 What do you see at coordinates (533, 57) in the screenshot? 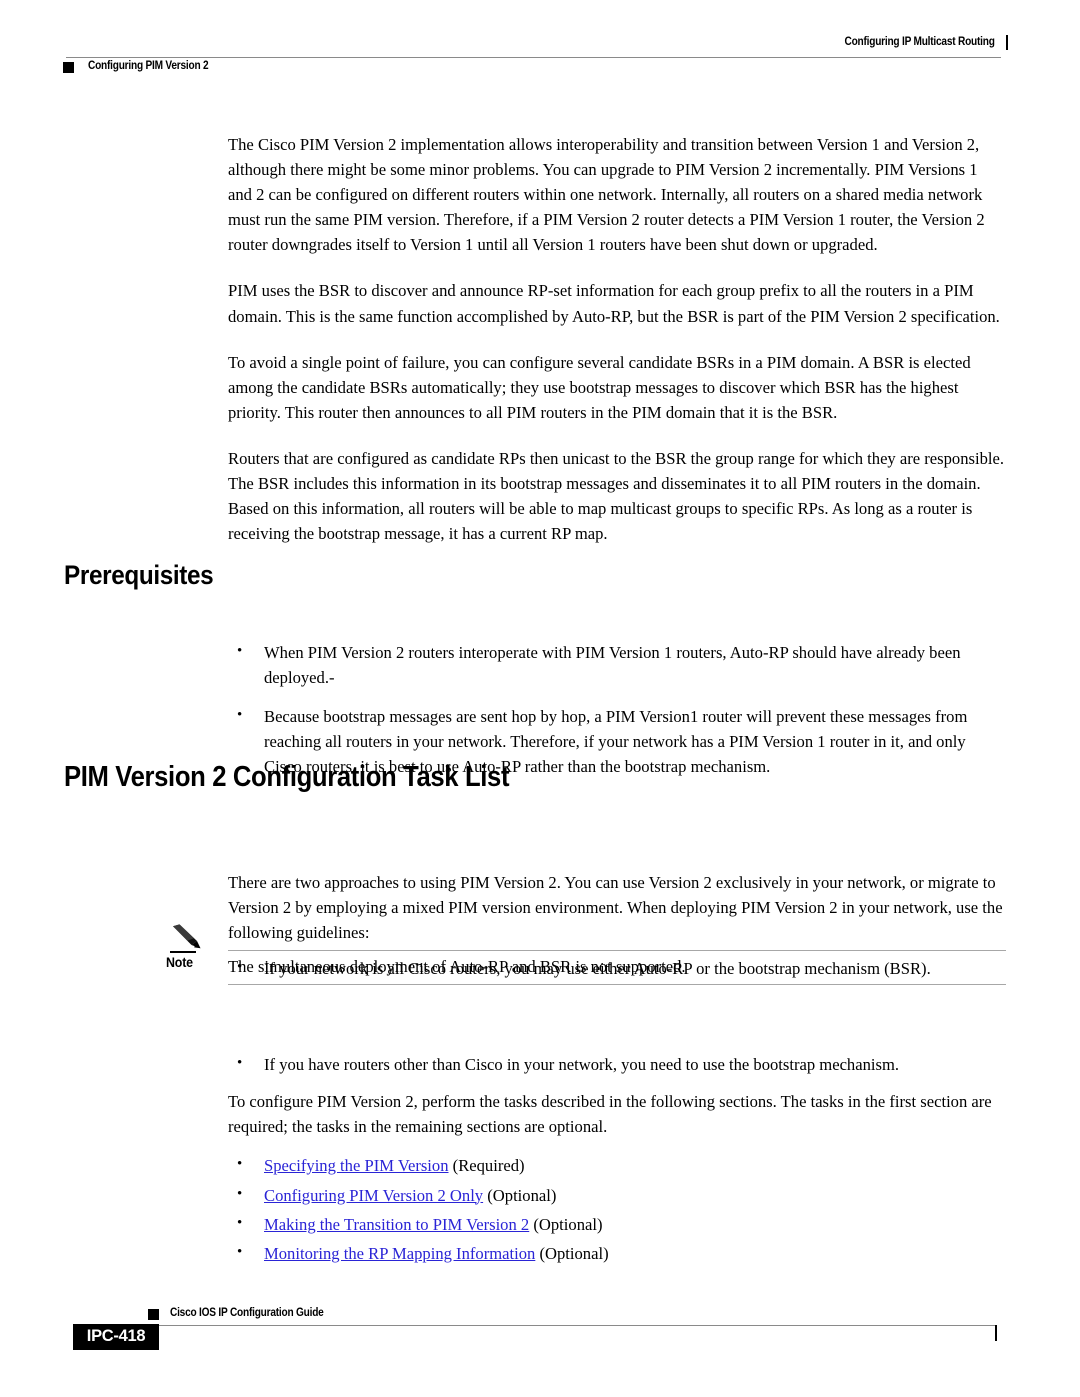
I see `header-rule` at bounding box center [533, 57].